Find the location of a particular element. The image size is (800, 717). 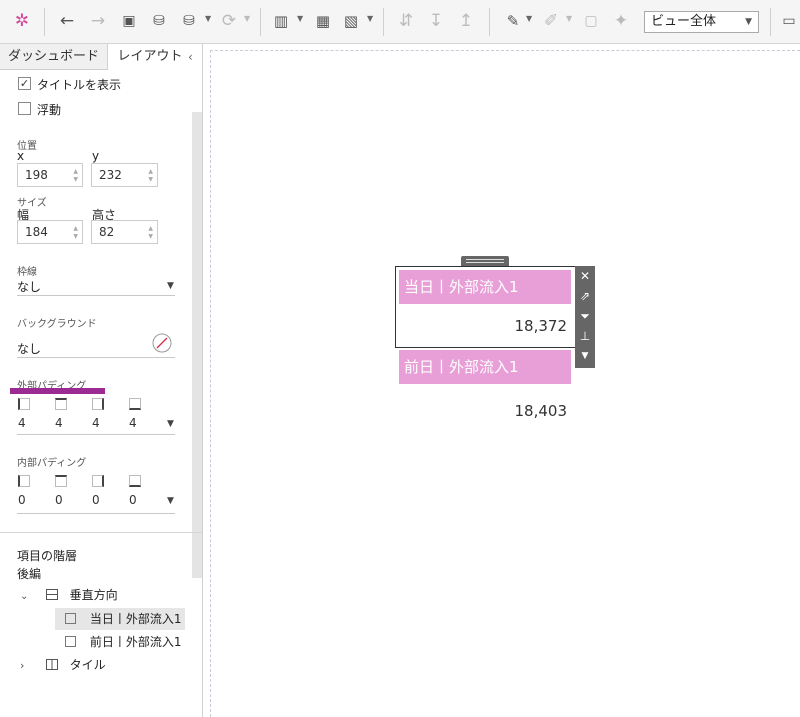

width-value: 184 is located at coordinates (36, 232).